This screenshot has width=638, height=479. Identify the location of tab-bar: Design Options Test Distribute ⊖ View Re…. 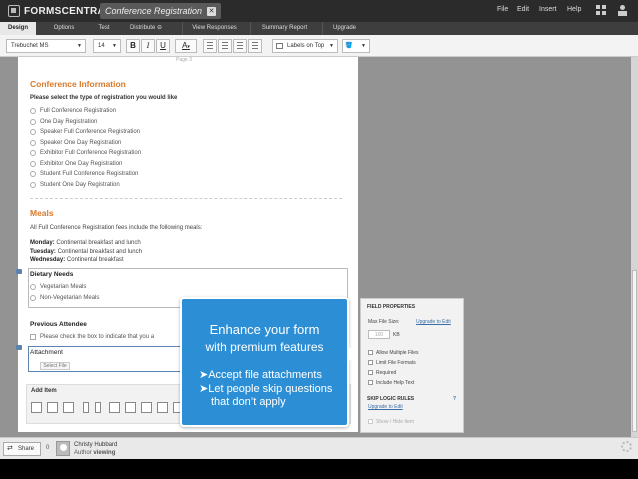
(319, 28).